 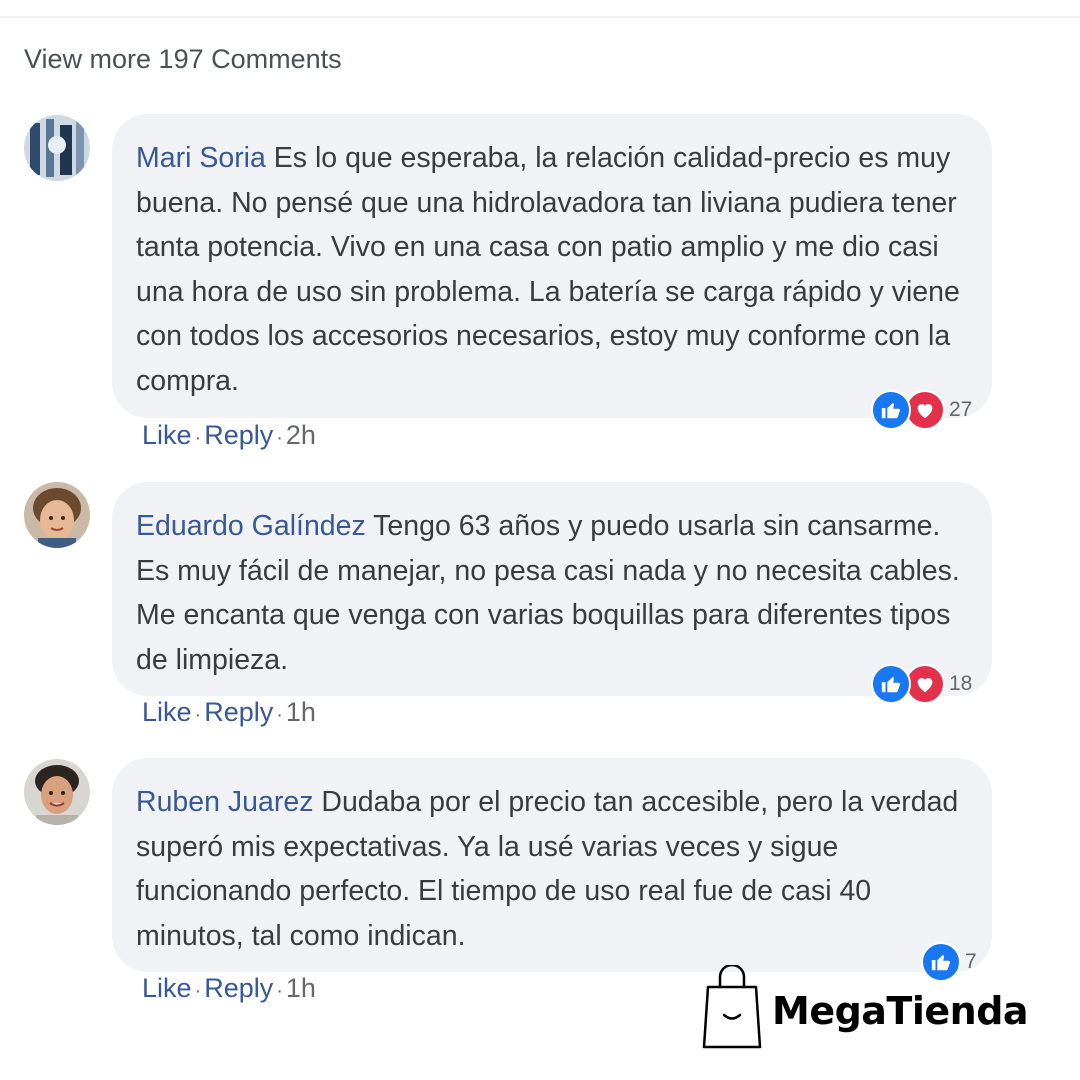 I want to click on comment-author: Ruben Juarez, so click(x=224, y=802).